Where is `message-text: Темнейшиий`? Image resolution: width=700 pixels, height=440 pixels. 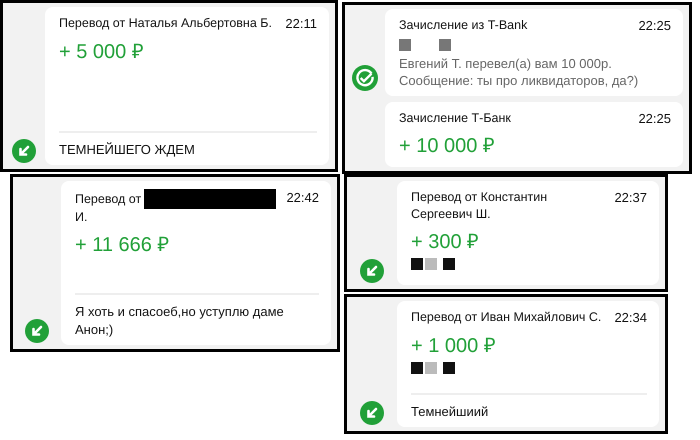 message-text: Темнейшиий is located at coordinates (449, 411).